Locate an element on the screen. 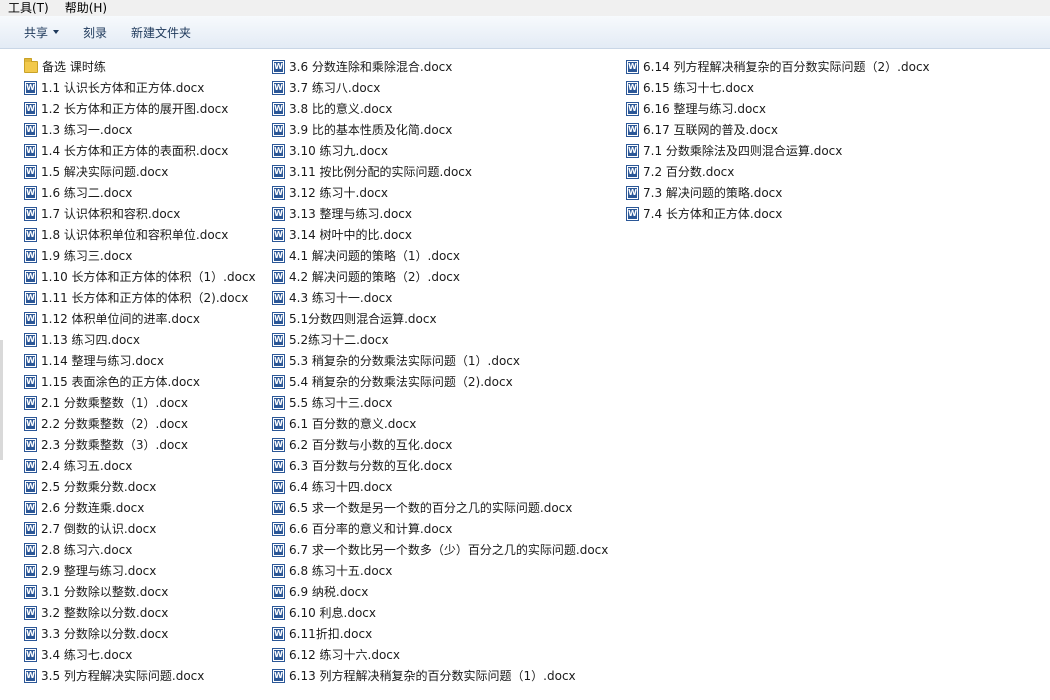  file-name: 3.3 分数除以分数.docx is located at coordinates (105, 633).